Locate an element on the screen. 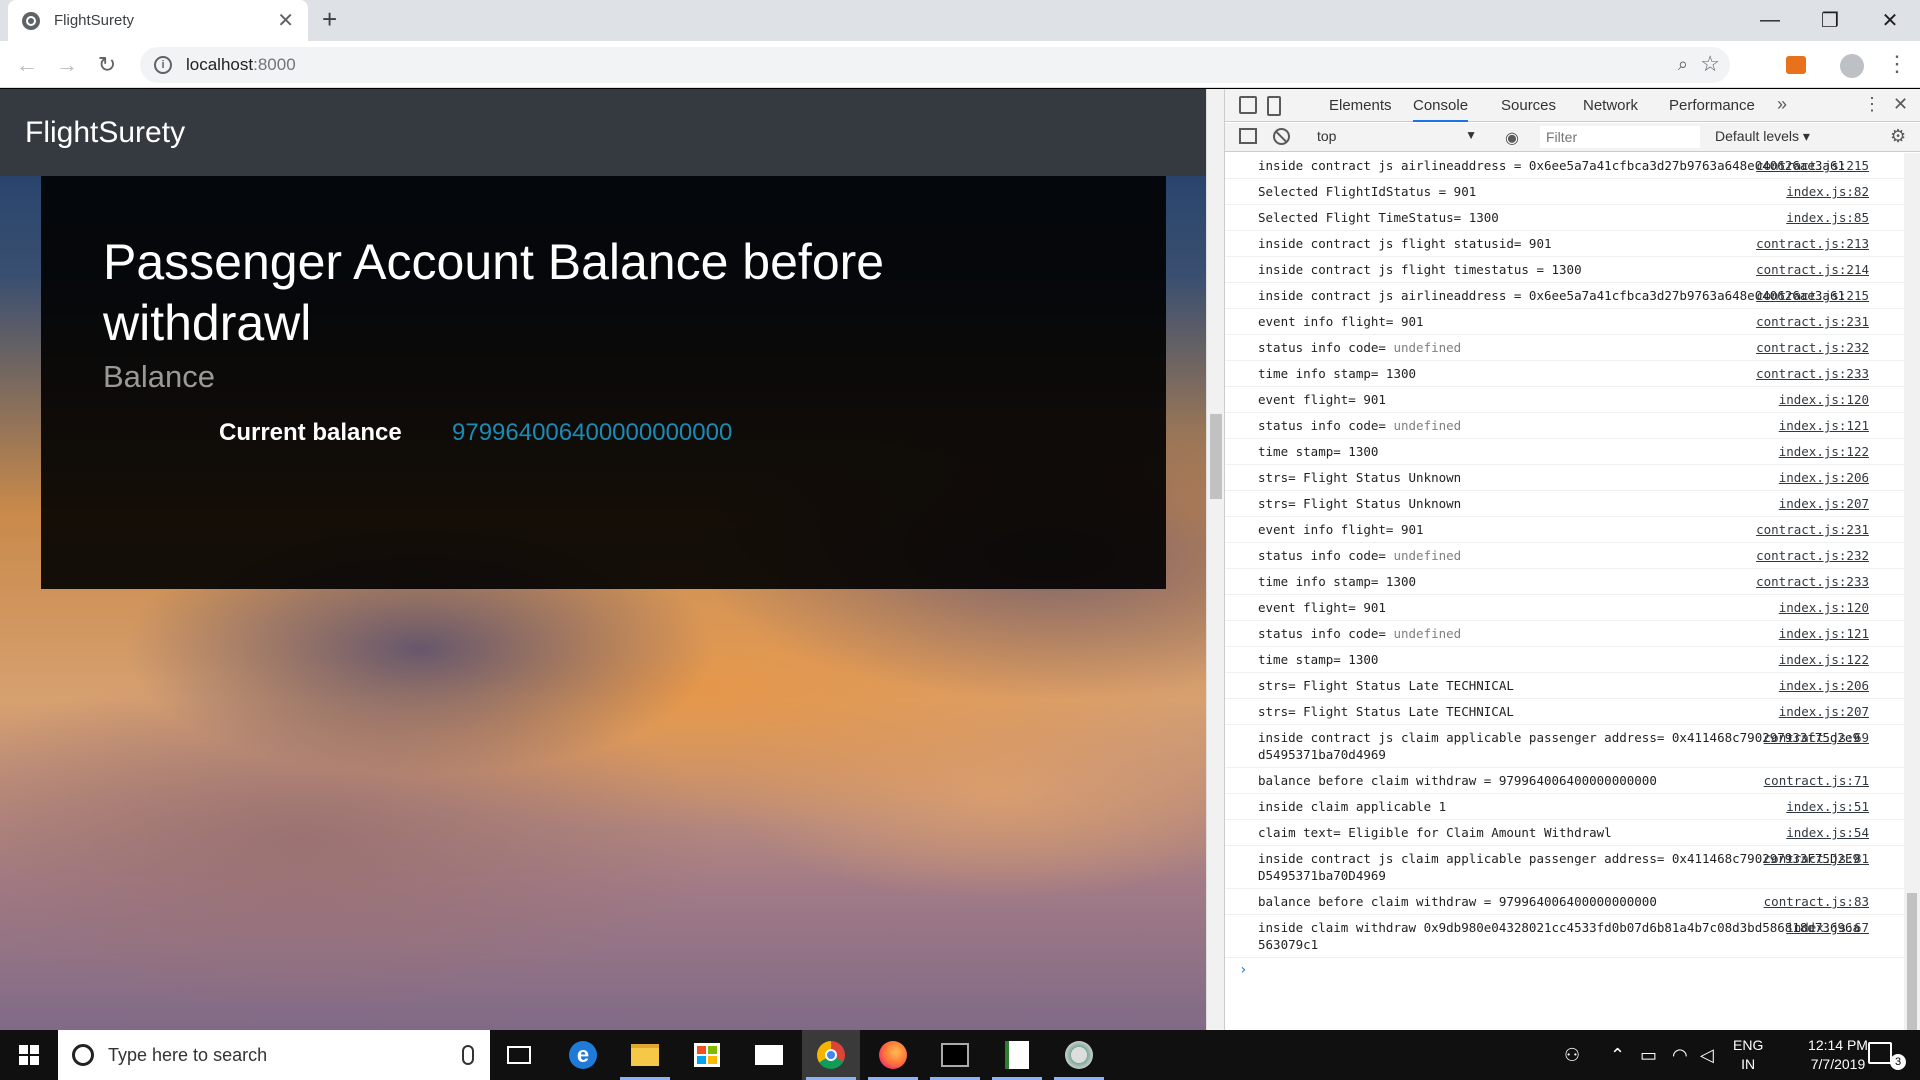  taskbar-paint is located at coordinates (1079, 1055).